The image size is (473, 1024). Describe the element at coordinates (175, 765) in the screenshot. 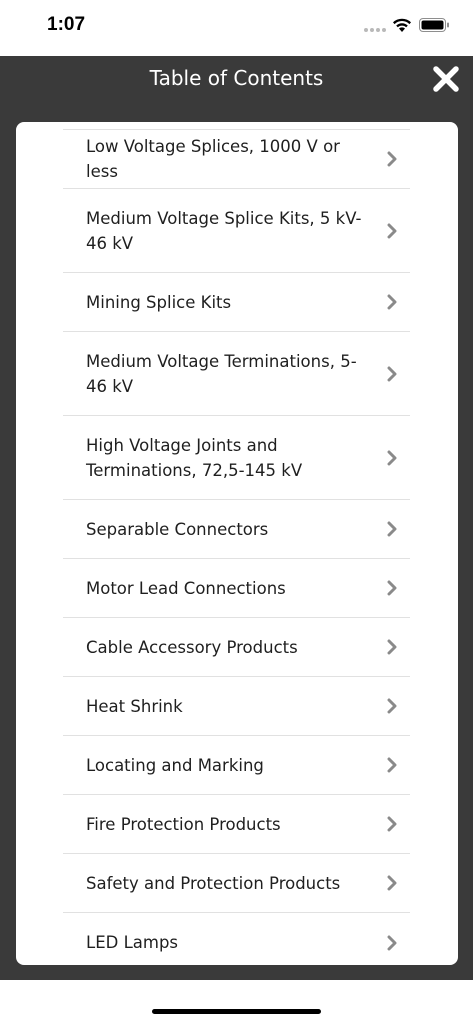

I see `toc-item-label: Locating and Marking` at that location.